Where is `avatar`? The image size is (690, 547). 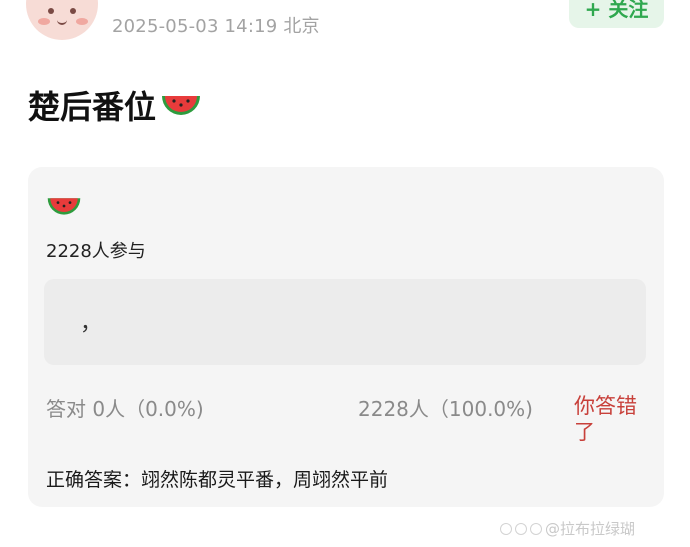
avatar is located at coordinates (62, 20).